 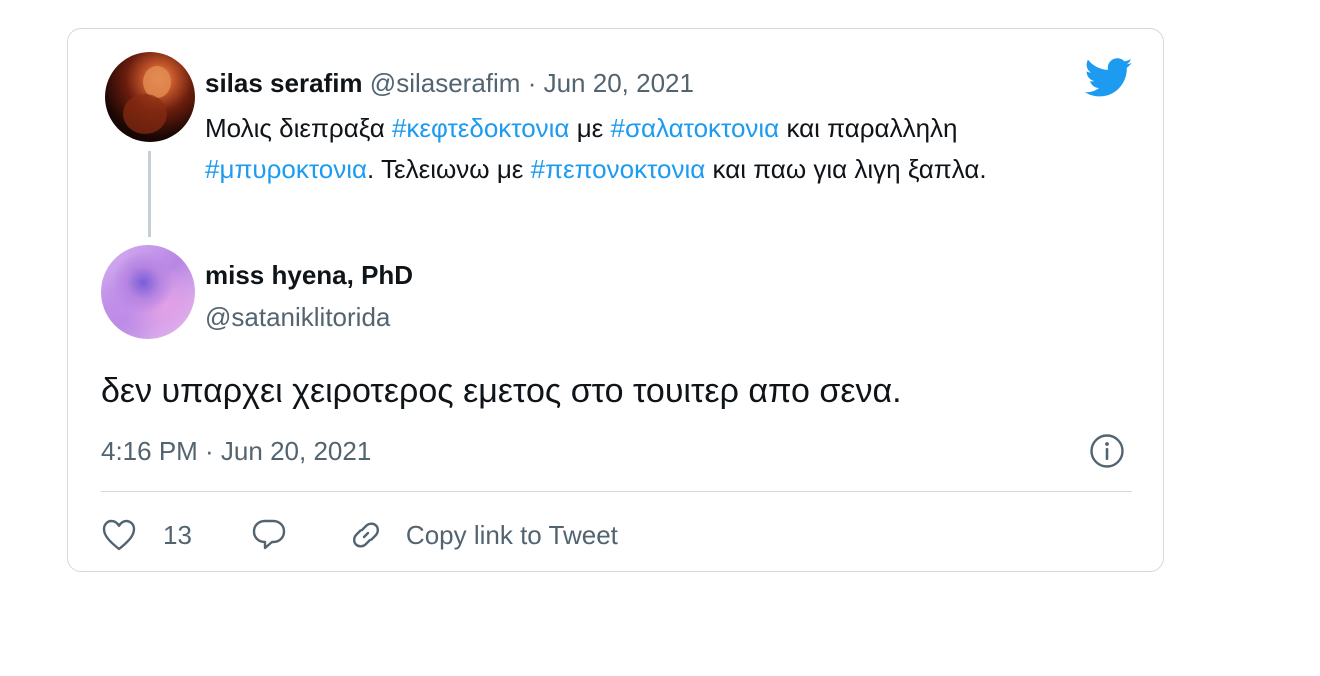 What do you see at coordinates (177, 534) in the screenshot?
I see `like-count: 13` at bounding box center [177, 534].